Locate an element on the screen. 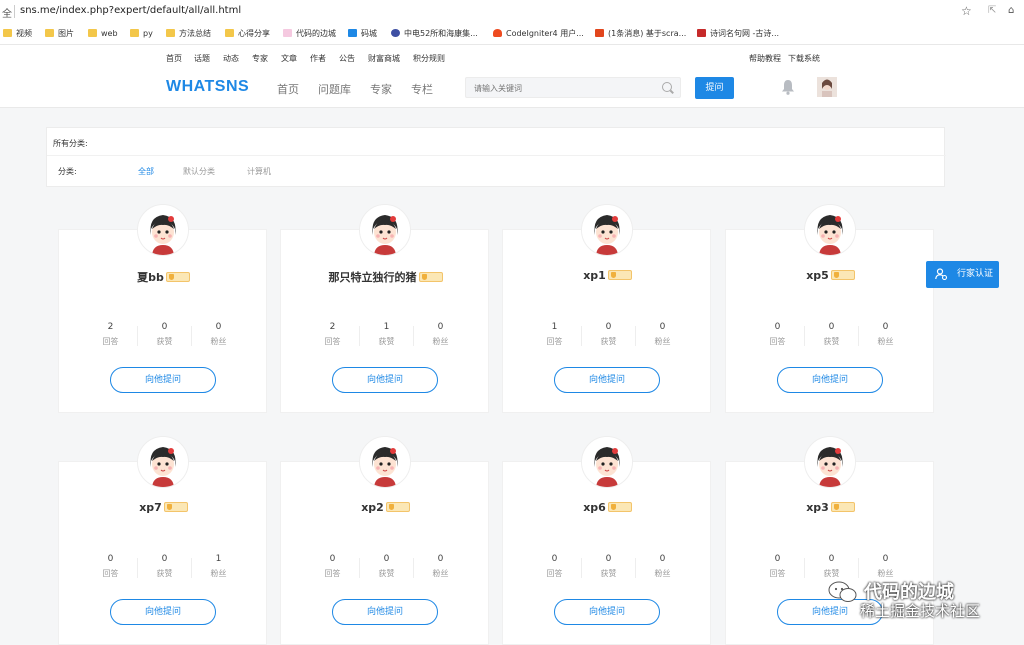  nav-experts: 专家 is located at coordinates (381, 89).